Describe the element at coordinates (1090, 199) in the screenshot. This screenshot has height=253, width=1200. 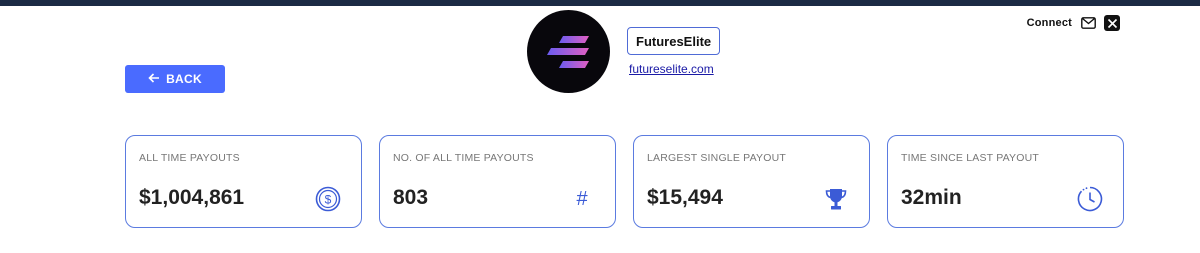
I see `clock-icon` at that location.